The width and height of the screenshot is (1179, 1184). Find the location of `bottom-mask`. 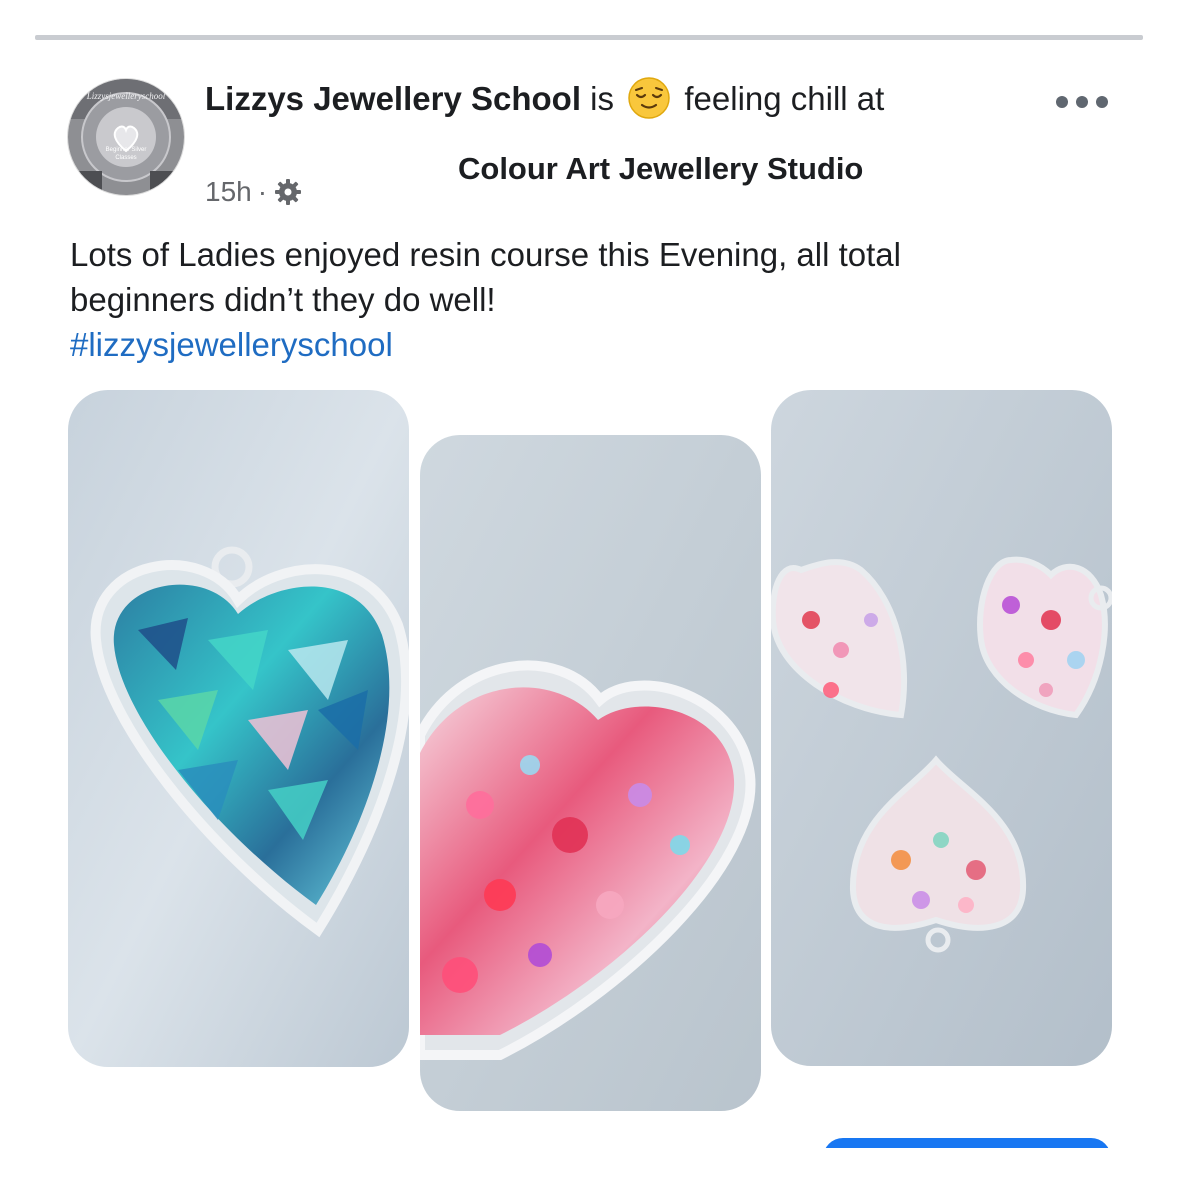

bottom-mask is located at coordinates (589, 1166).